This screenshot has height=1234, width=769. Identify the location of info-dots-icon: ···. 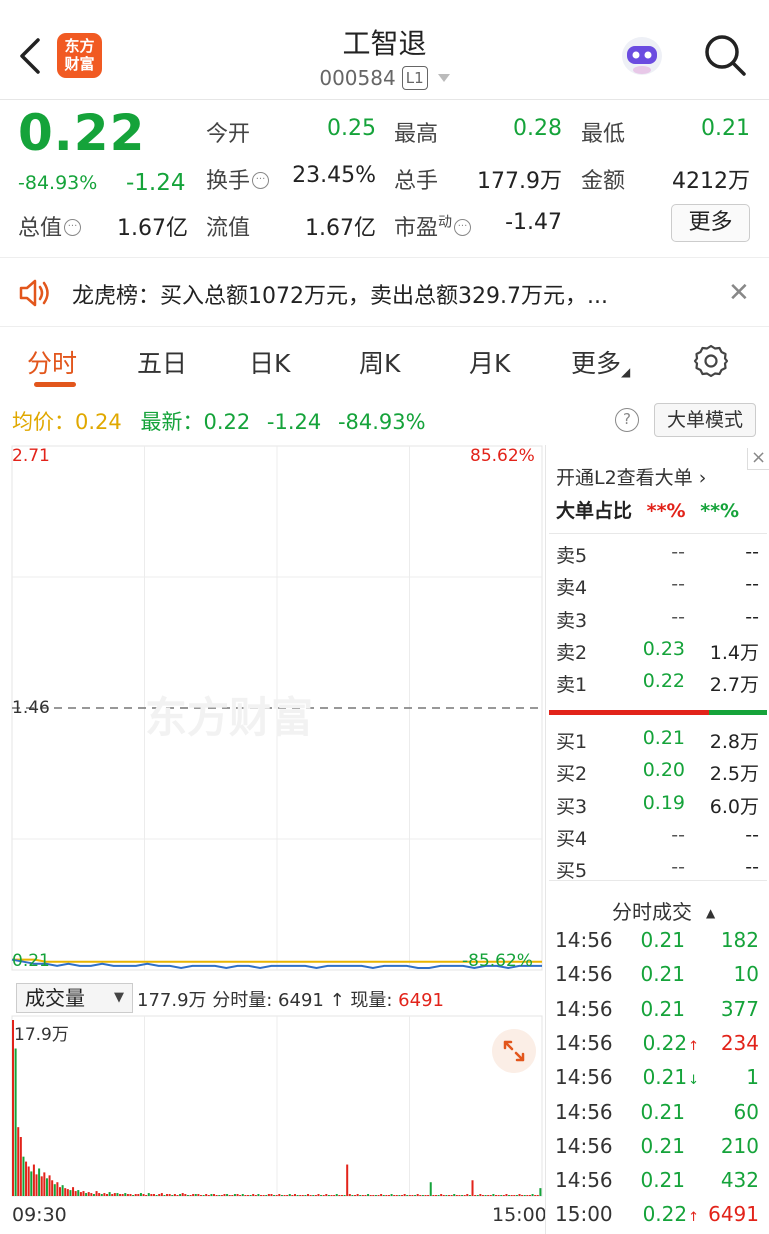
(73, 227).